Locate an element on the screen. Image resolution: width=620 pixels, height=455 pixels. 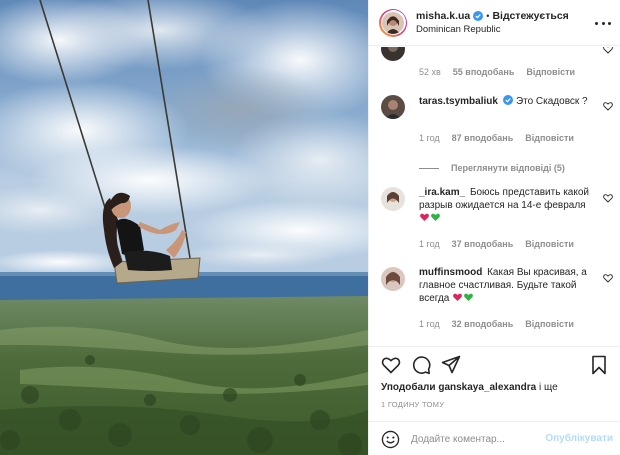
comment-meta: 1 год 32 вподобань Відповісти is located at coordinates (502, 324).